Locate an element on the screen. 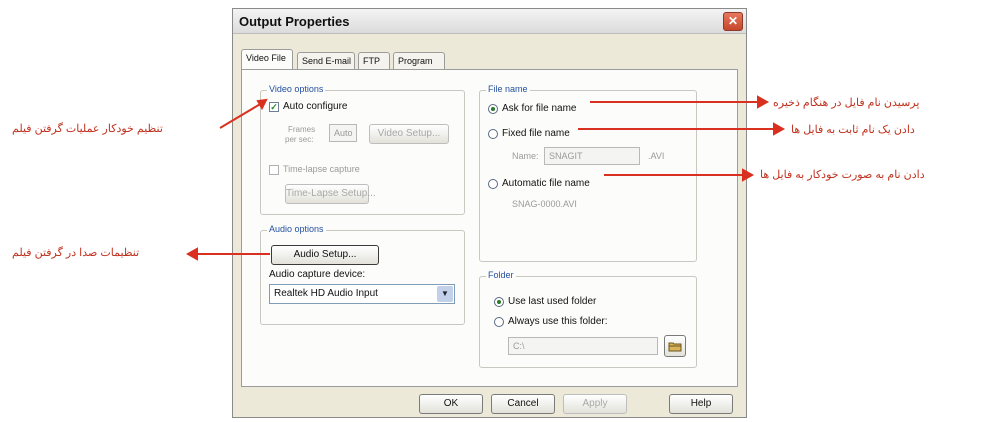  arrowhead-ask-file-name is located at coordinates (763, 102).